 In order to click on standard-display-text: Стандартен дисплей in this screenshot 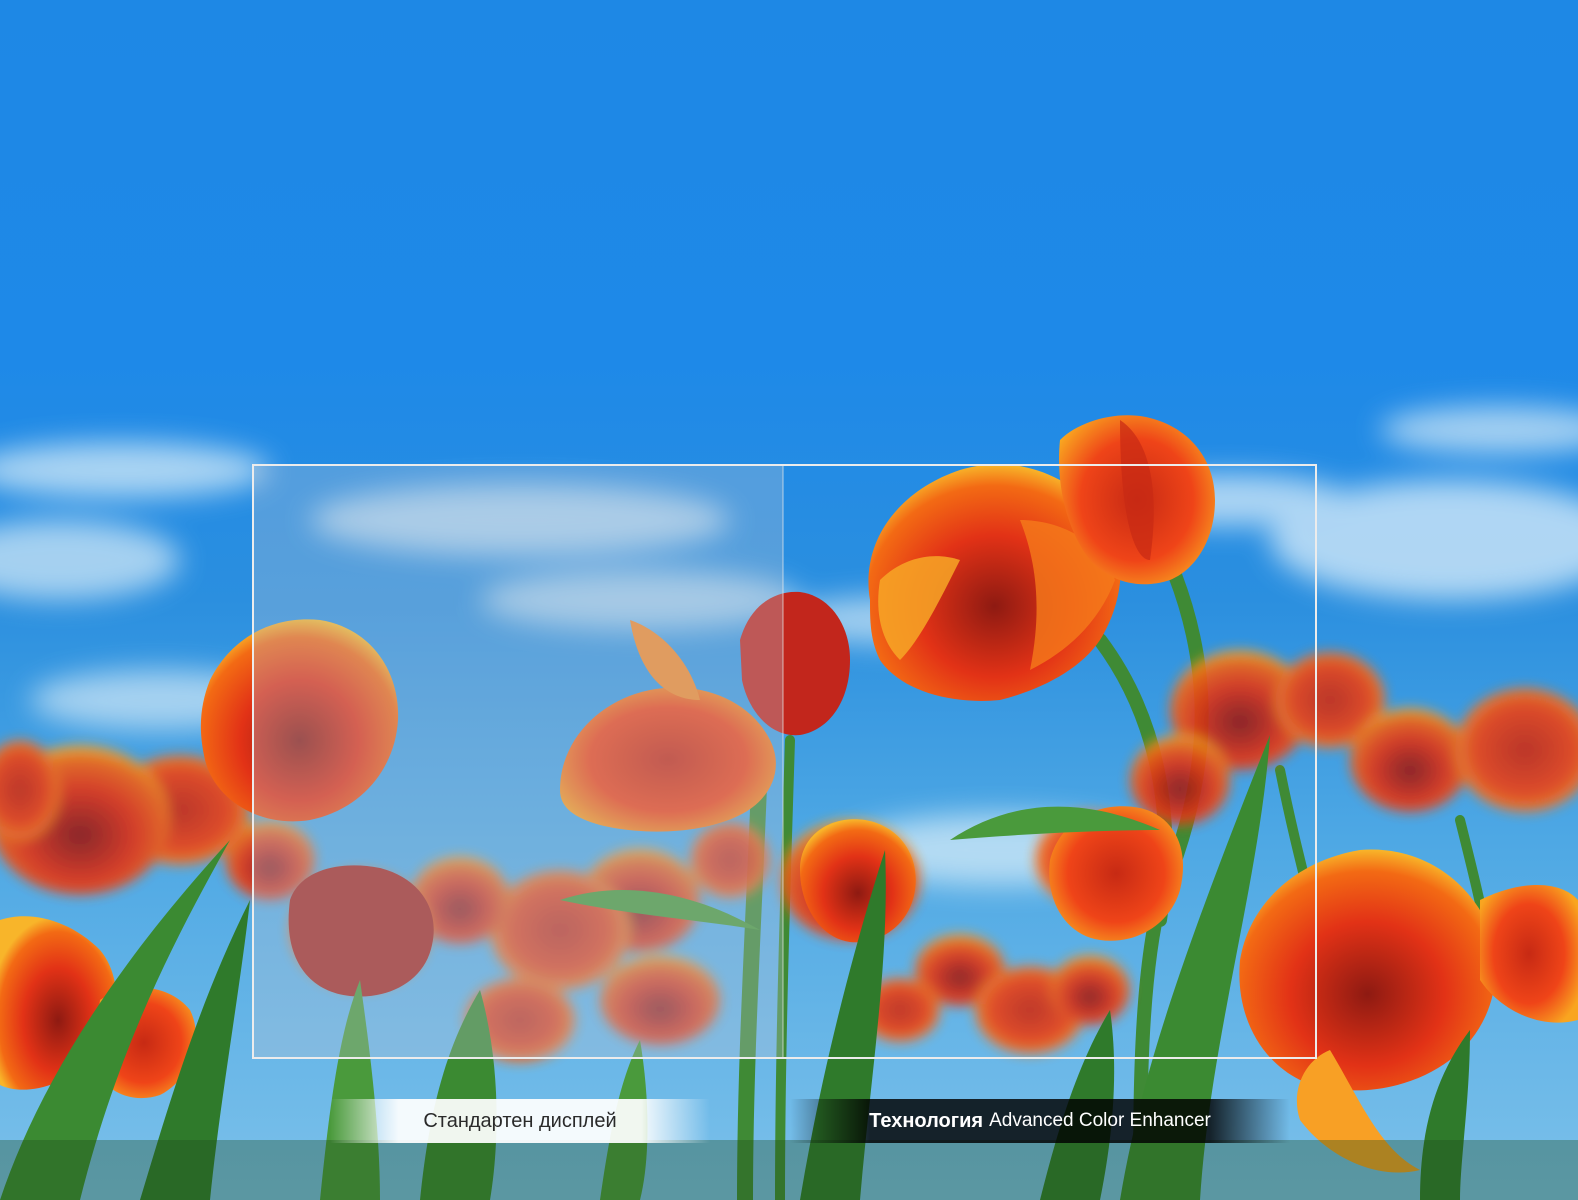, I will do `click(520, 1120)`.